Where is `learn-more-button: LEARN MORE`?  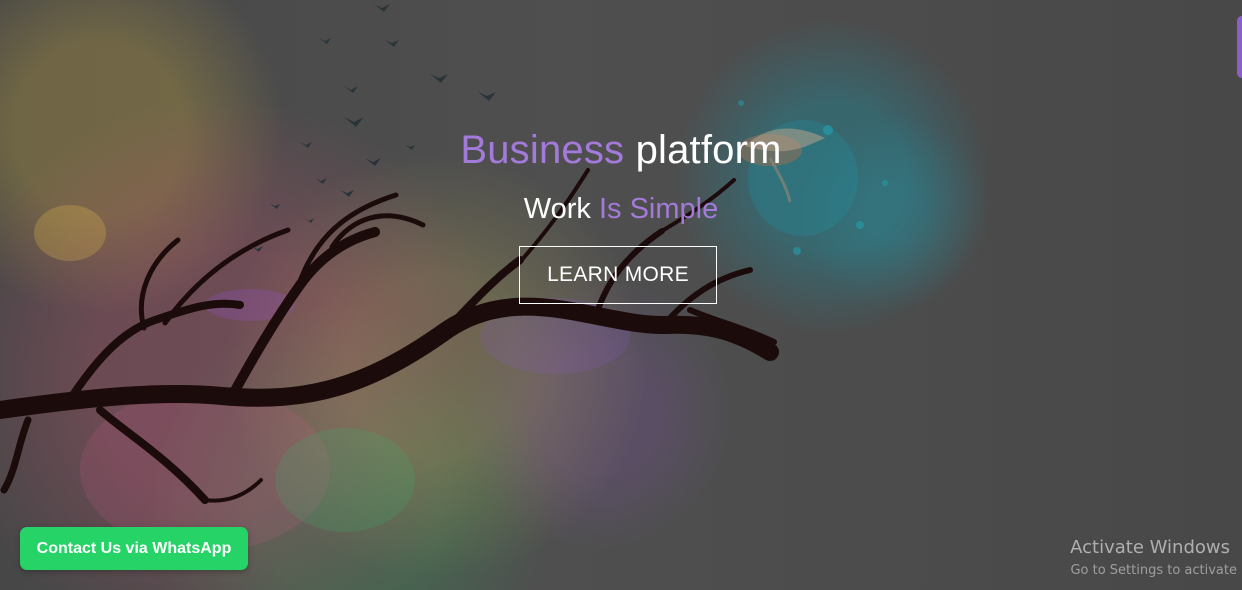
learn-more-button: LEARN MORE is located at coordinates (618, 275).